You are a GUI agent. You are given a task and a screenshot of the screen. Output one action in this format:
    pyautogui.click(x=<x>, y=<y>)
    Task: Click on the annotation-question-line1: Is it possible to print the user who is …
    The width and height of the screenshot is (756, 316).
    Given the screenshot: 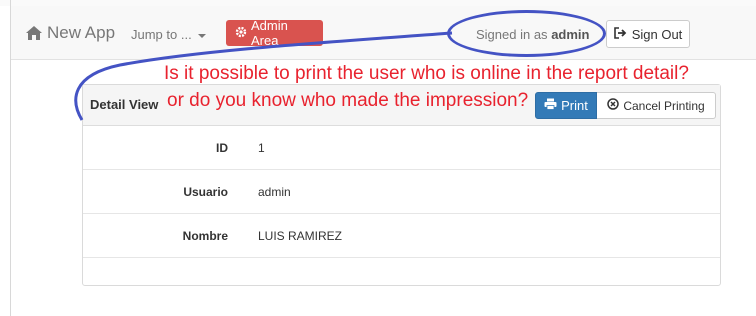 What is the action you would take?
    pyautogui.click(x=426, y=73)
    